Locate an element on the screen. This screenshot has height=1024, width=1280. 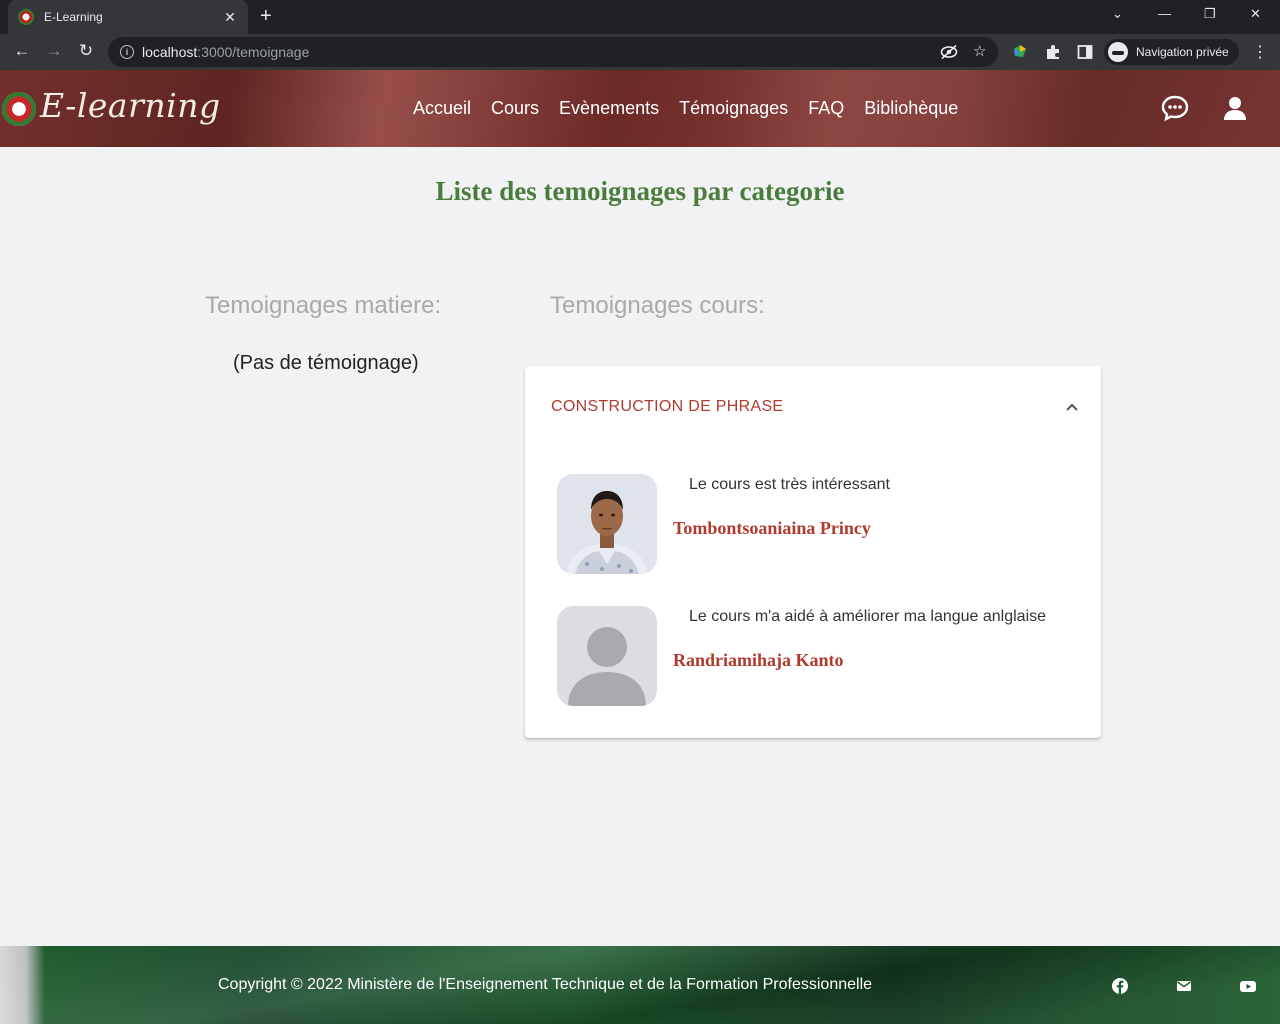
site-info-icon: i is located at coordinates (127, 52).